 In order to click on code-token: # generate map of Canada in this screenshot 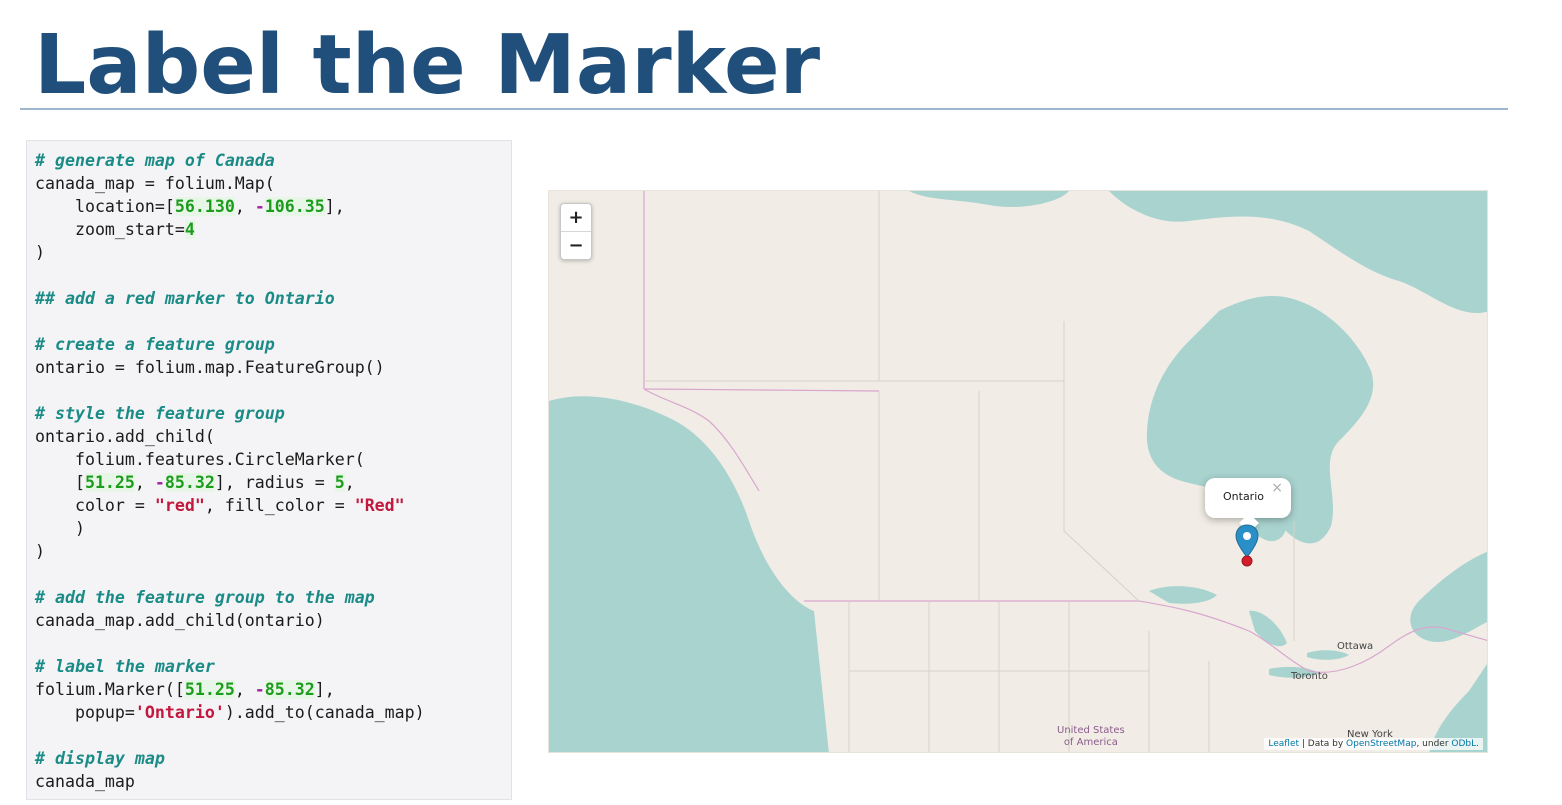, I will do `click(155, 160)`.